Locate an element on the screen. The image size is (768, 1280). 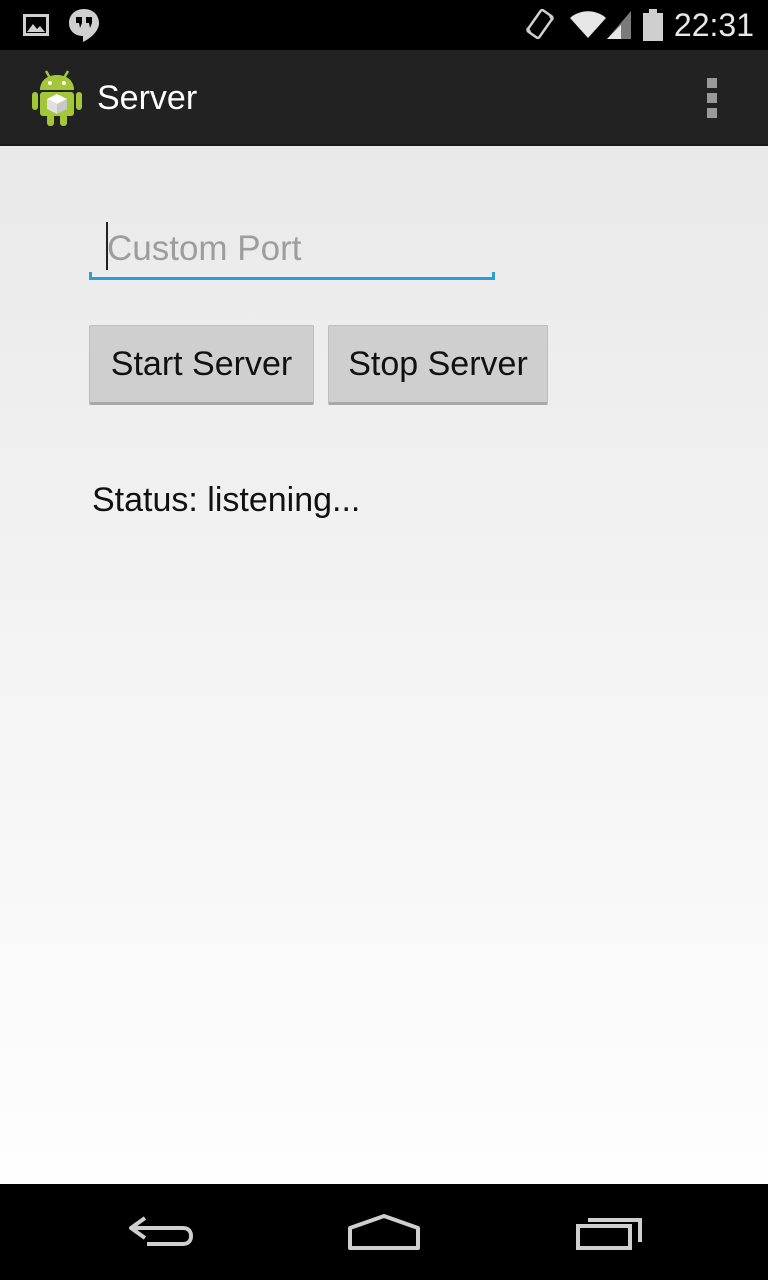
app-title: Server is located at coordinates (147, 98).